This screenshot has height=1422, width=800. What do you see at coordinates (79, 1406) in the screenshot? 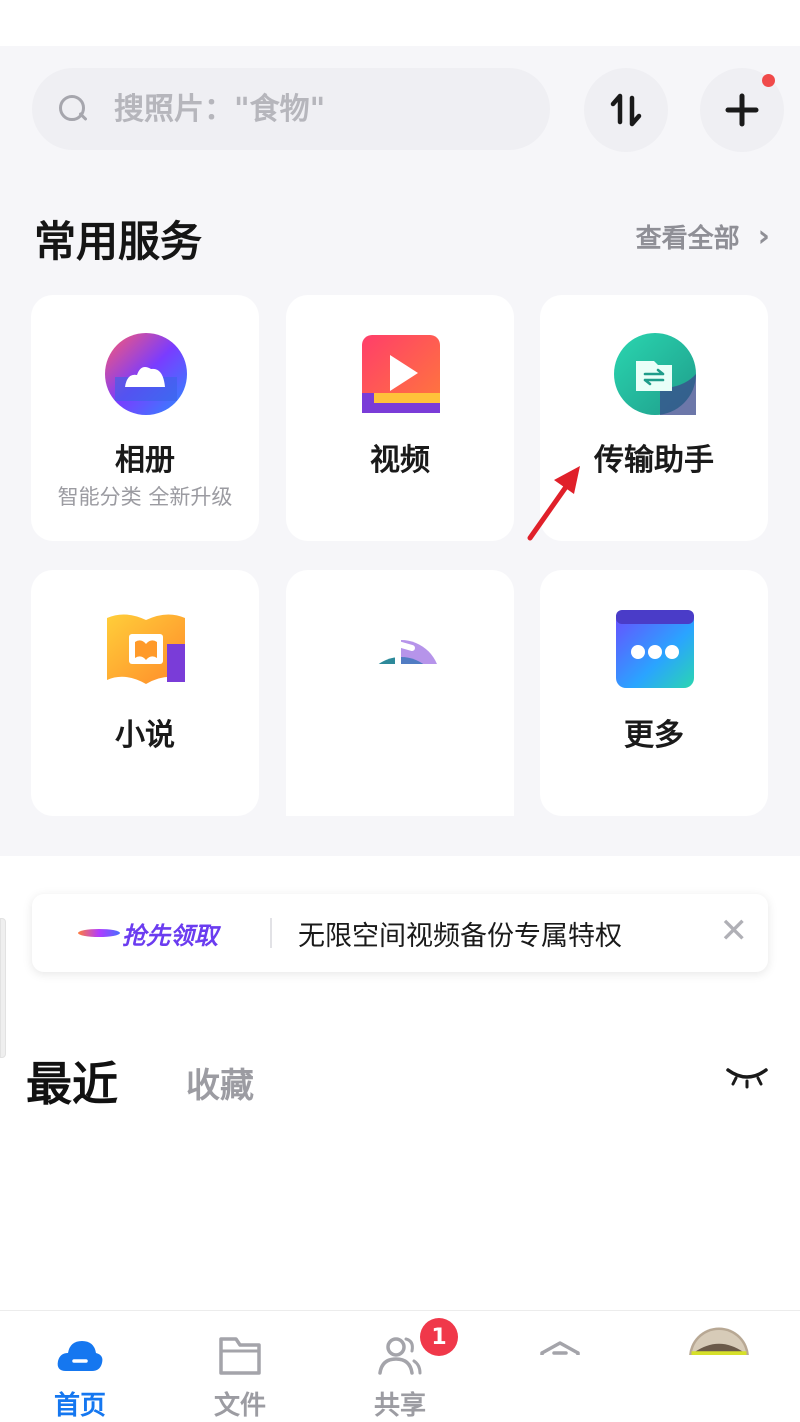
I see `nav-label: 首页` at bounding box center [79, 1406].